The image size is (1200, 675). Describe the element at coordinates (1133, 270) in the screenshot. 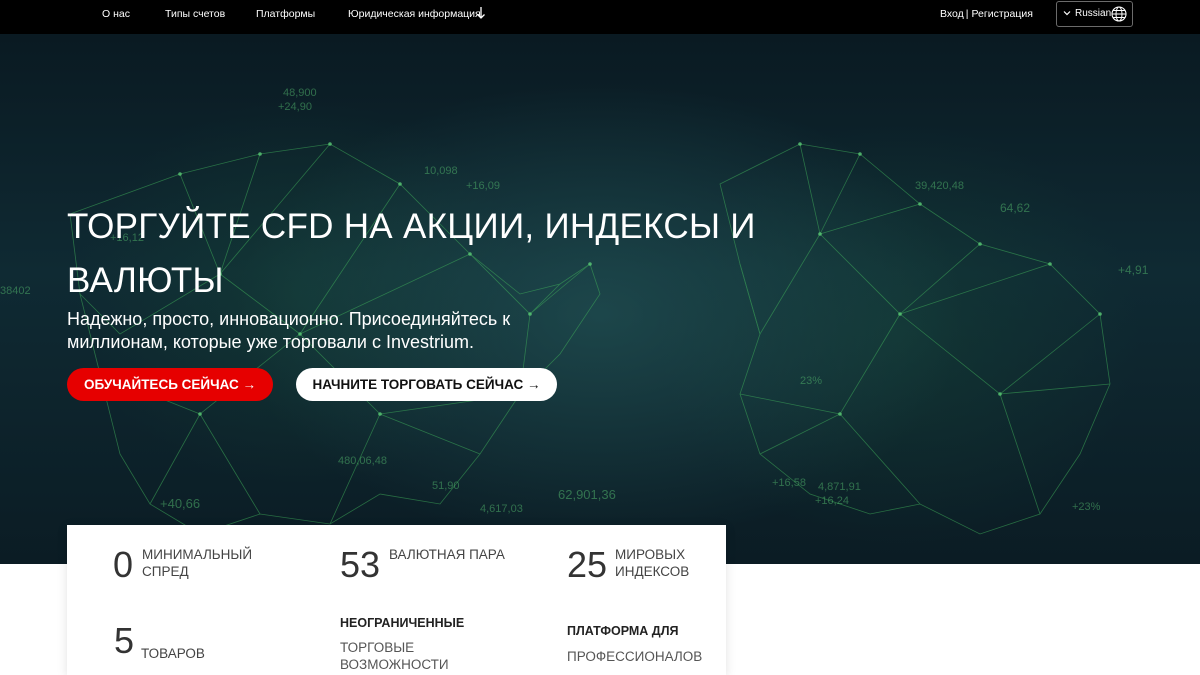

I see `bg-number: +4,91` at that location.